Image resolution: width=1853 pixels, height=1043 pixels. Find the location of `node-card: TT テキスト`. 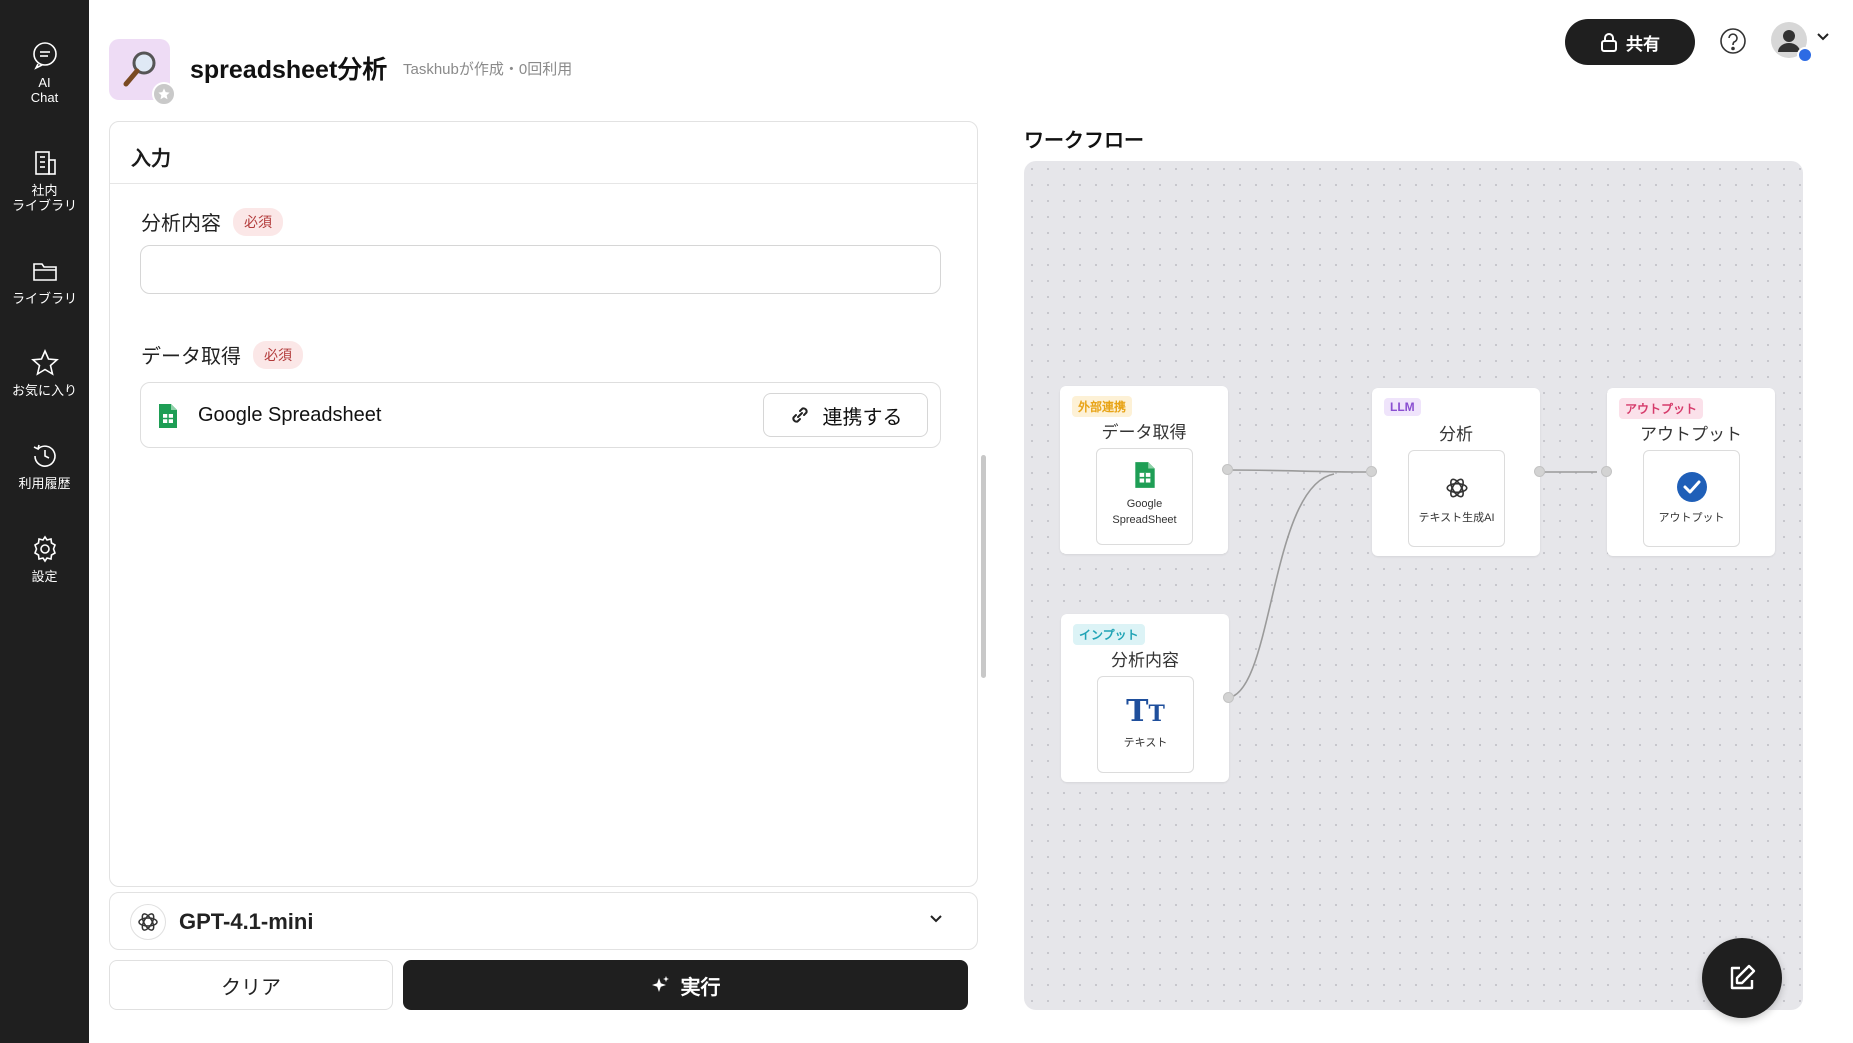

node-card: TT テキスト is located at coordinates (1145, 724).